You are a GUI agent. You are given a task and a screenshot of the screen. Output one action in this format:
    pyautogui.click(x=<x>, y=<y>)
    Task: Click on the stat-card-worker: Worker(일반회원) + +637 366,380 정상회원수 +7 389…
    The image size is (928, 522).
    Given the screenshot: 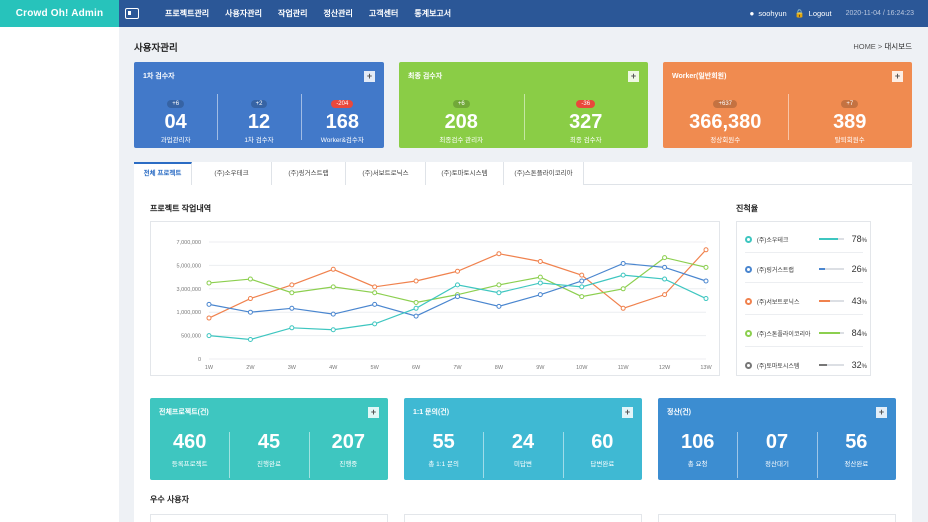 What is the action you would take?
    pyautogui.click(x=787, y=105)
    